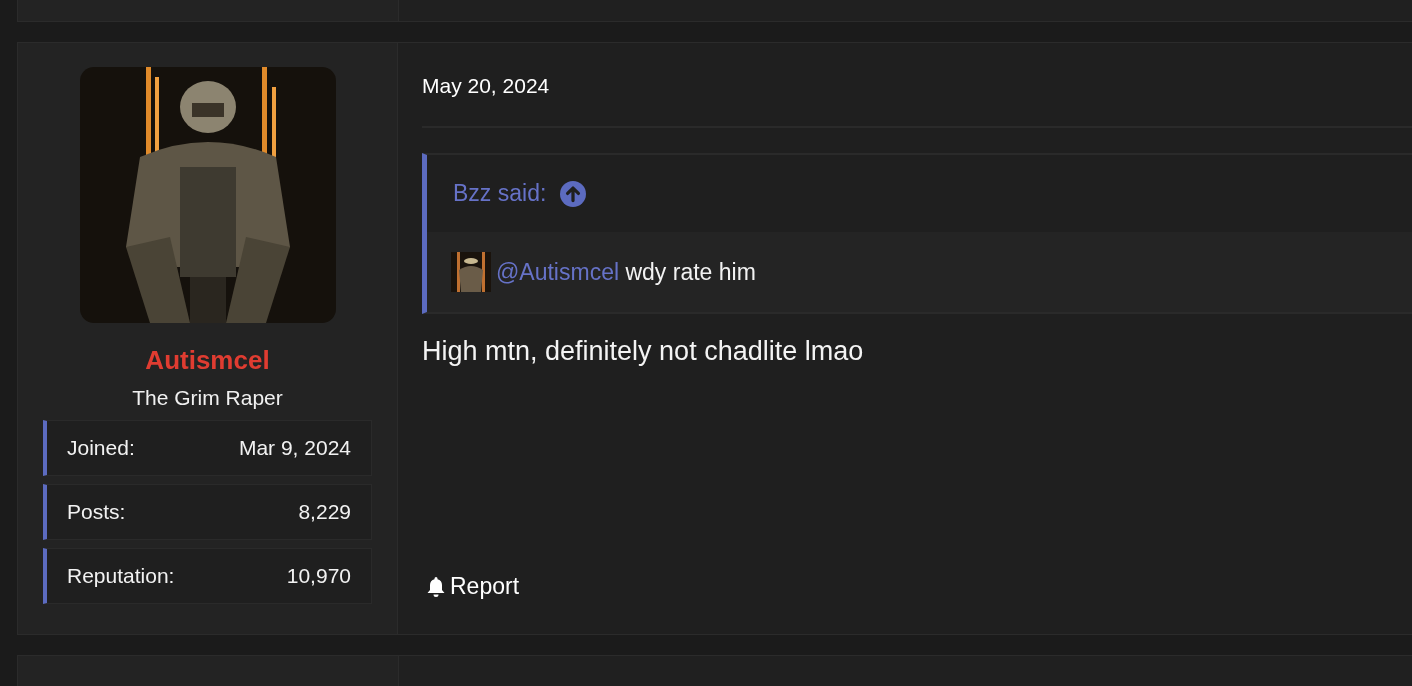 The image size is (1412, 686). Describe the element at coordinates (101, 448) in the screenshot. I see `stat-label: Joined:` at that location.